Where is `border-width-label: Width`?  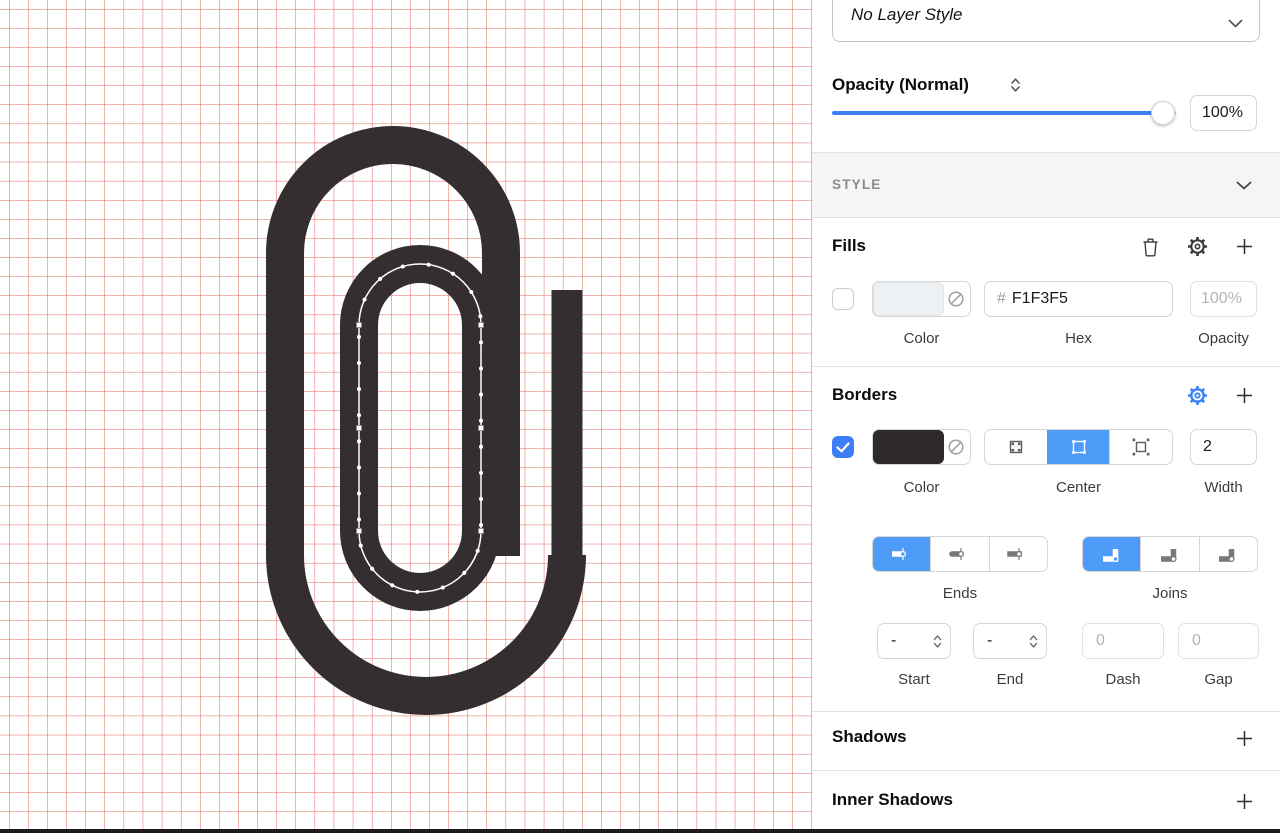
border-width-label: Width is located at coordinates (1223, 487).